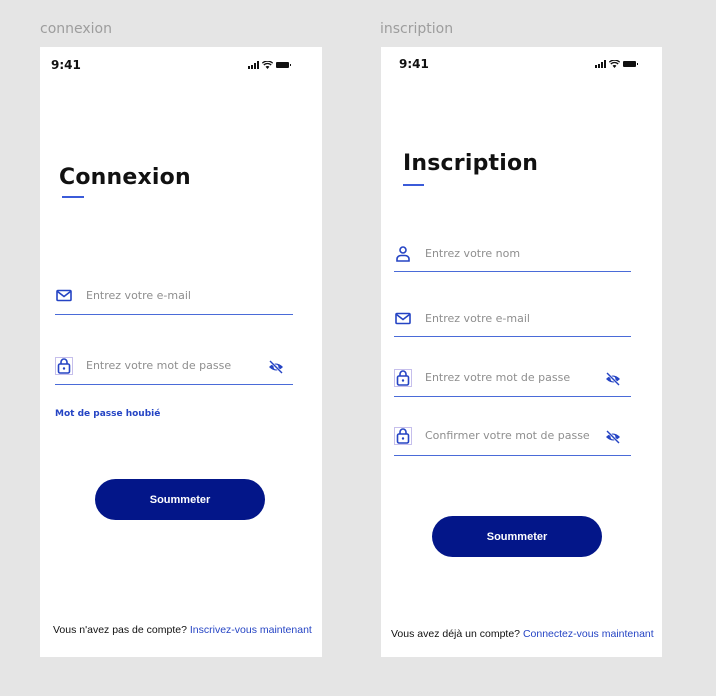  What do you see at coordinates (403, 254) in the screenshot?
I see `user-icon` at bounding box center [403, 254].